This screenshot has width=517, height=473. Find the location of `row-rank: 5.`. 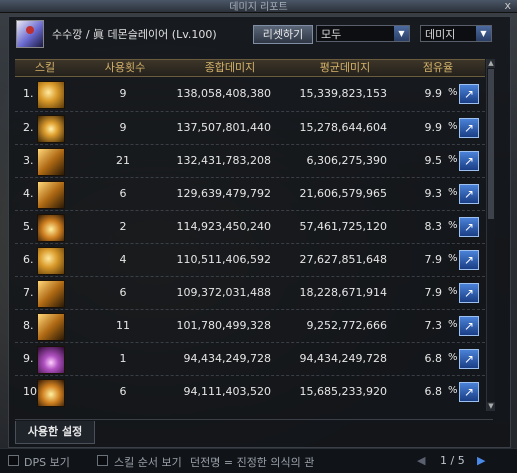

row-rank: 5. is located at coordinates (28, 226).